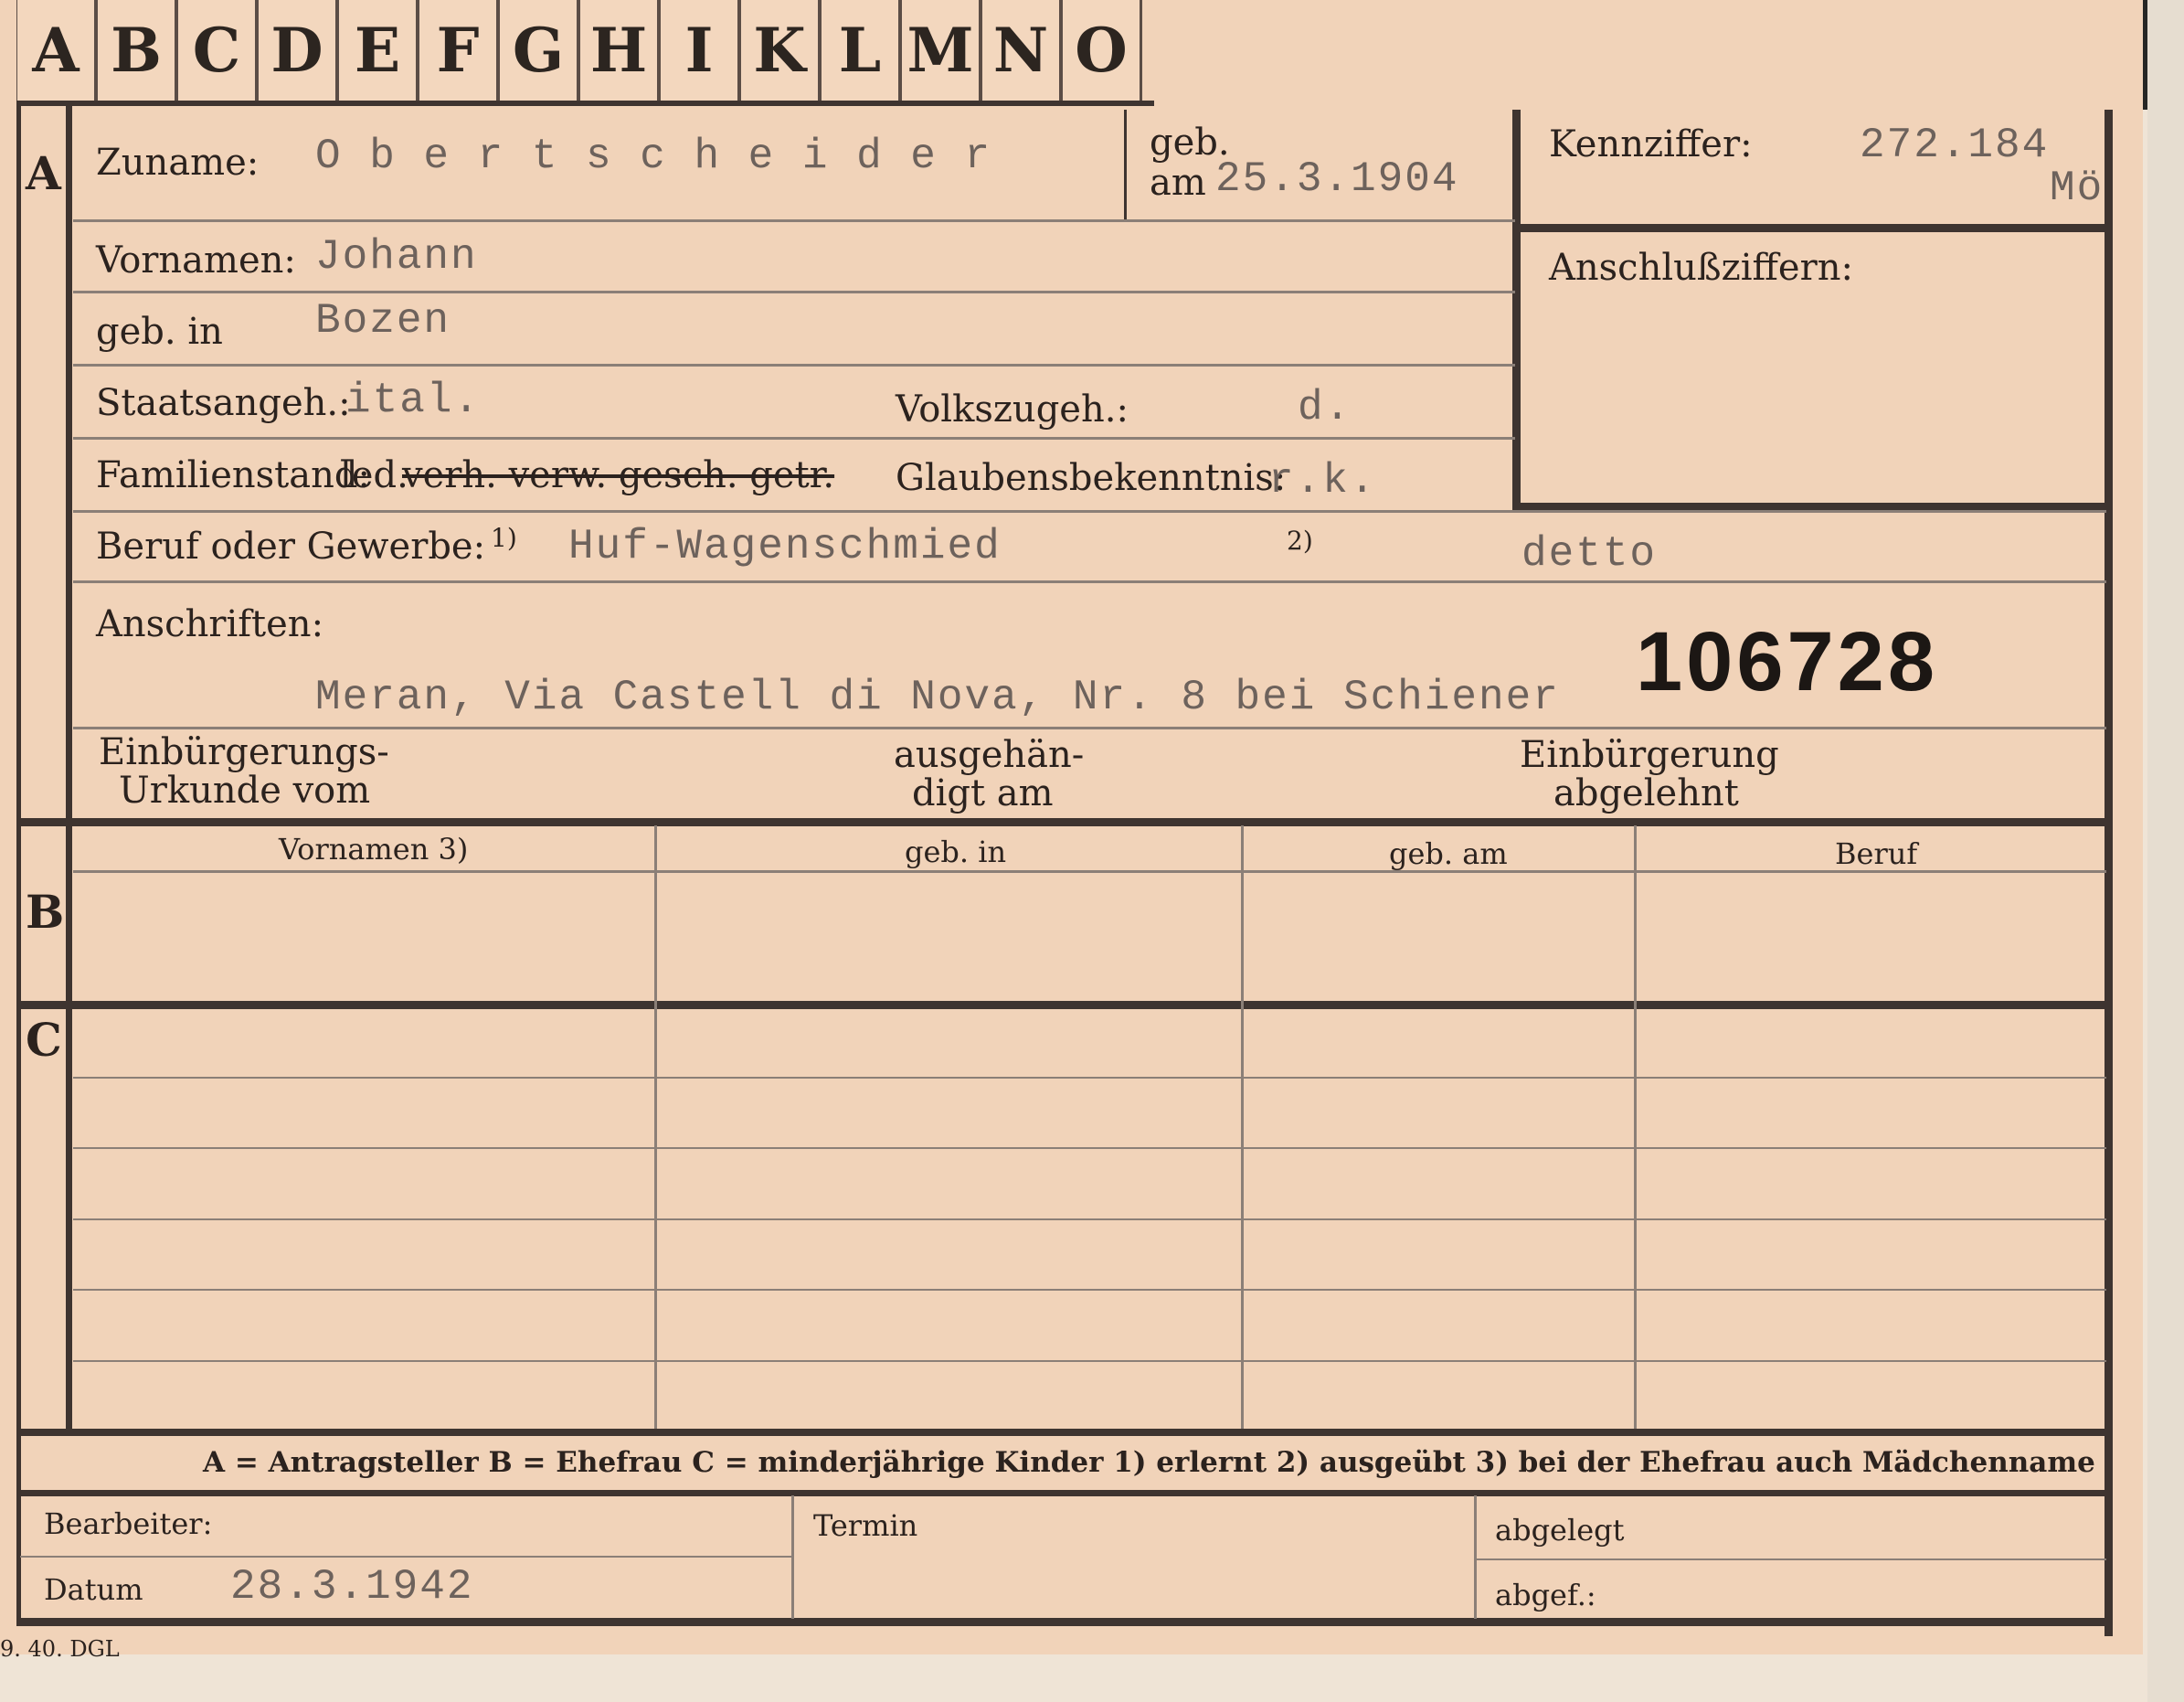  What do you see at coordinates (459, 50) in the screenshot?
I see `tab-f: F` at bounding box center [459, 50].